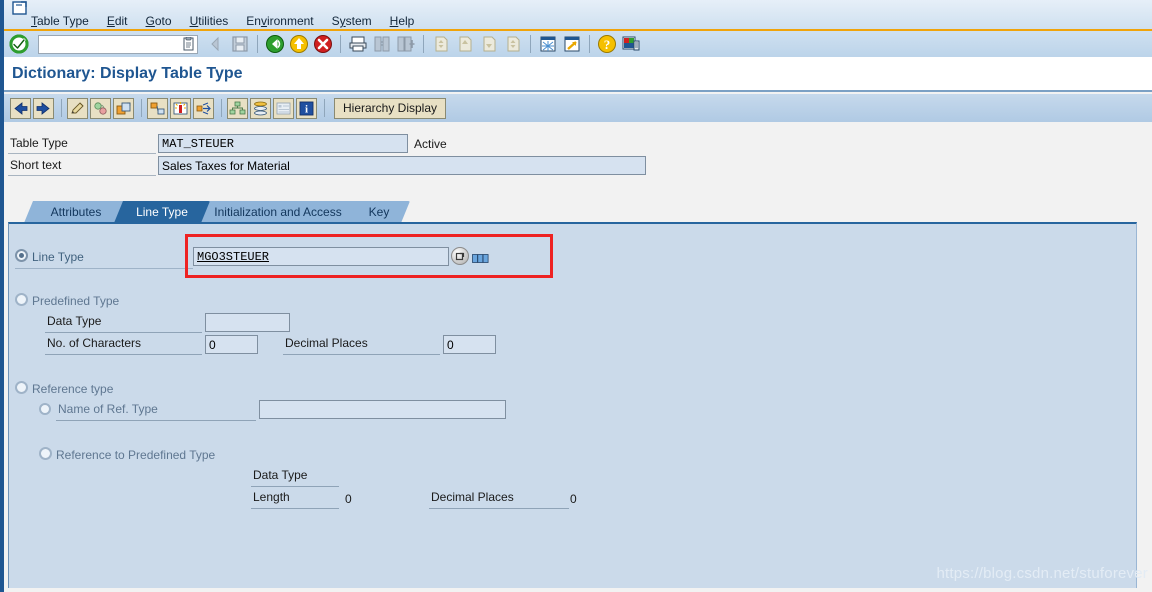 This screenshot has height=592, width=1152. Describe the element at coordinates (157, 108) in the screenshot. I see `where-used-list-icon` at that location.